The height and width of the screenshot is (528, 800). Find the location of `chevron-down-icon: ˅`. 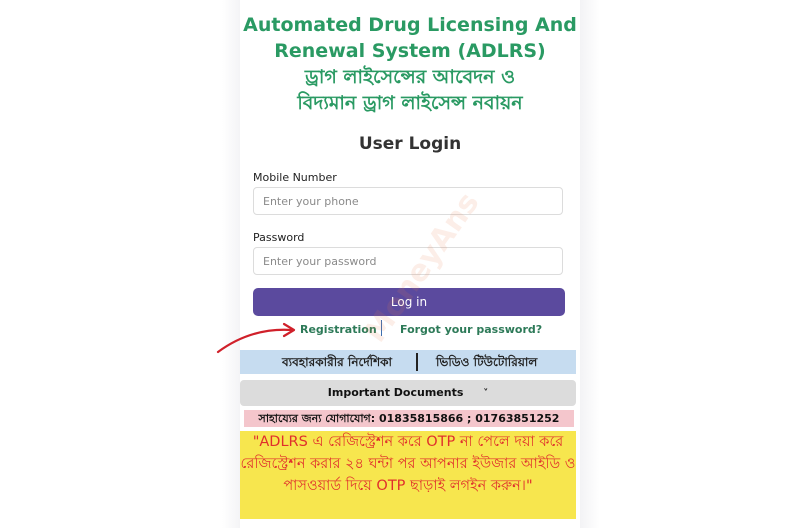

chevron-down-icon: ˅ is located at coordinates (486, 393).